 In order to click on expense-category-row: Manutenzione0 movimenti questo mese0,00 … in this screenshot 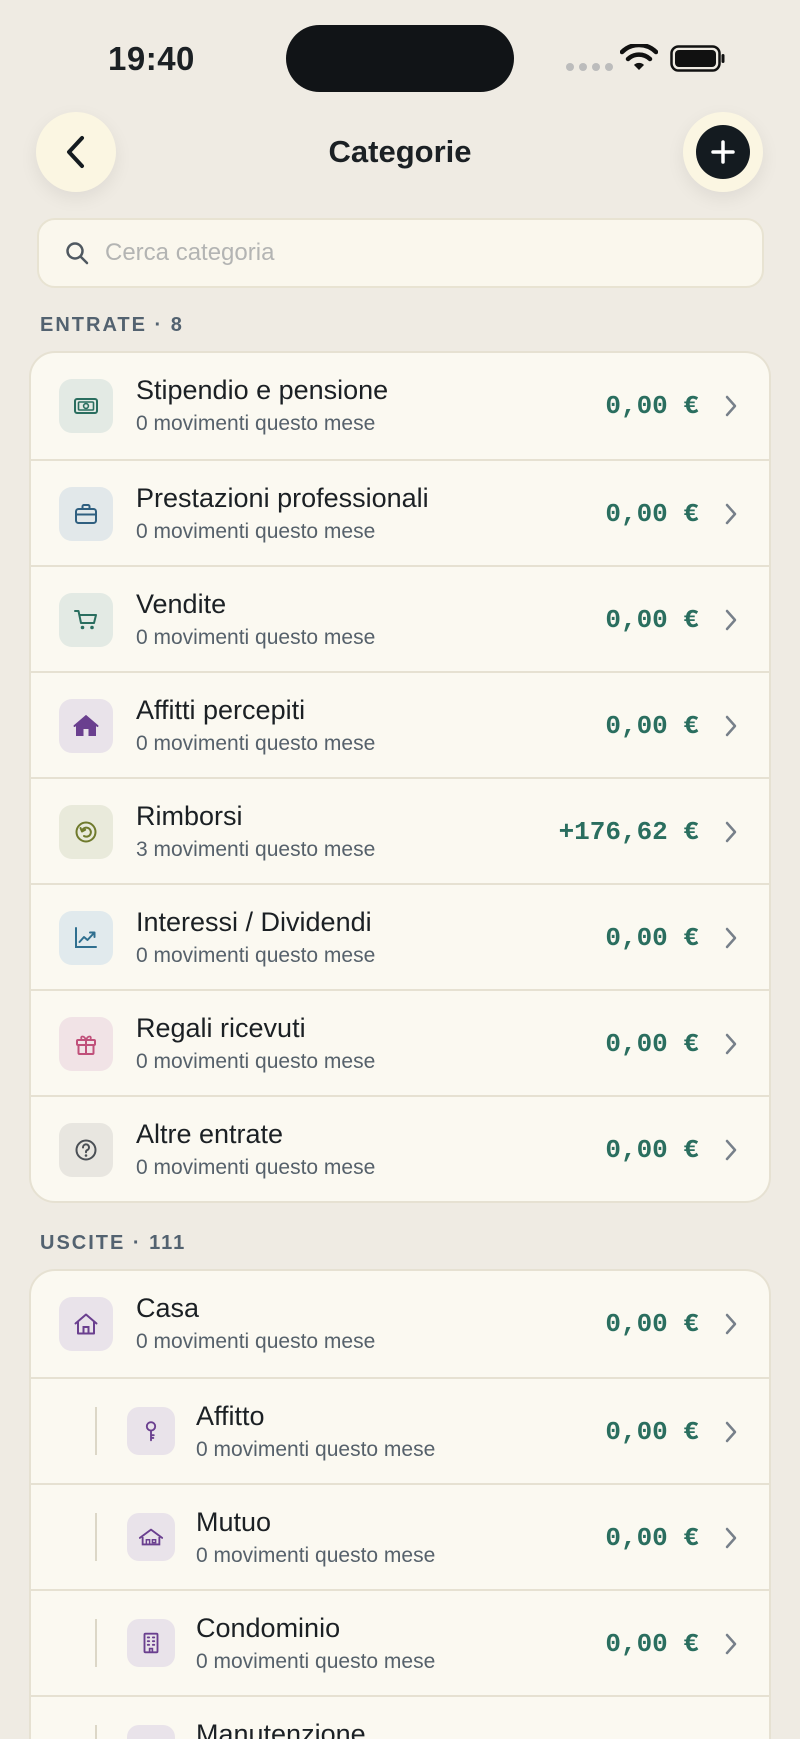, I will do `click(400, 1717)`.